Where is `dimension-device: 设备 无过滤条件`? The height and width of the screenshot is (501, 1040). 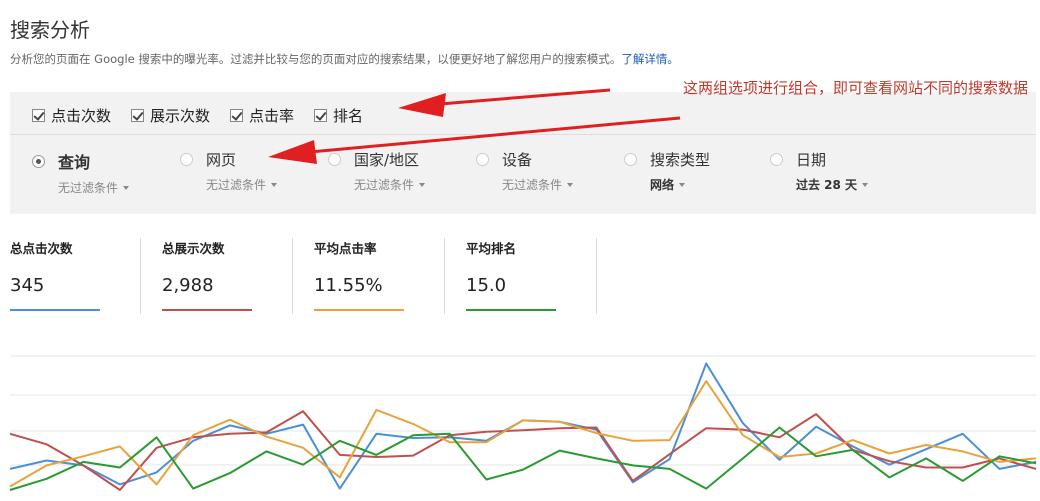 dimension-device: 设备 无过滤条件 is located at coordinates (525, 171).